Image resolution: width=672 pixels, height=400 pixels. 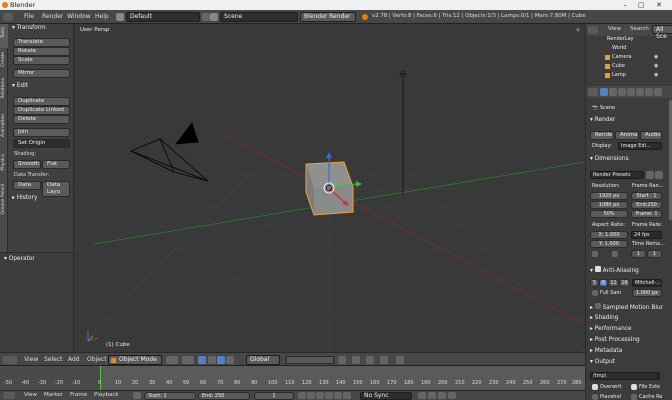 I want to click on dimensions-panel-header: ▾ Dimensions, so click(x=609, y=159).